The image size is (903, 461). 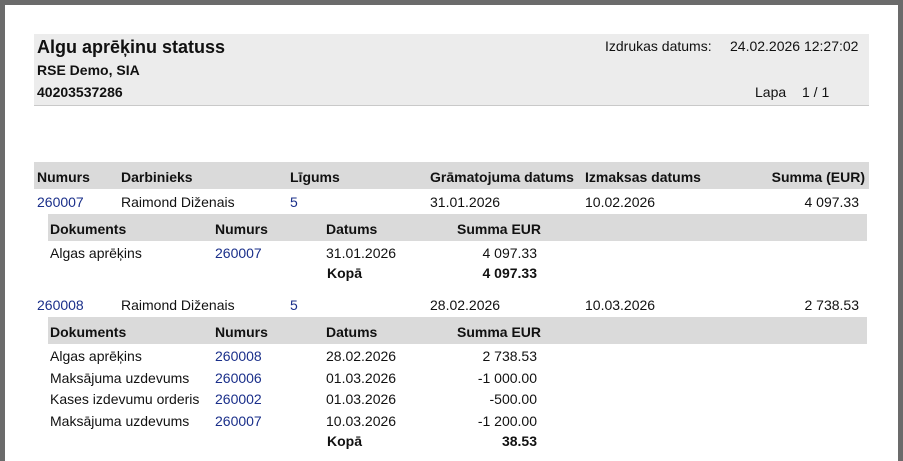 I want to click on document-summa: -1 200.00, so click(x=507, y=421).